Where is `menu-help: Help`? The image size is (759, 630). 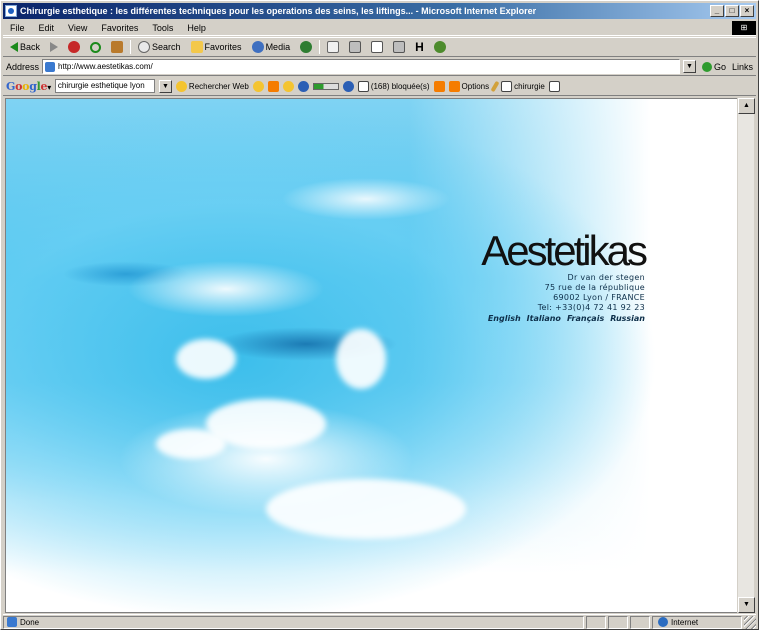 menu-help: Help is located at coordinates (196, 28).